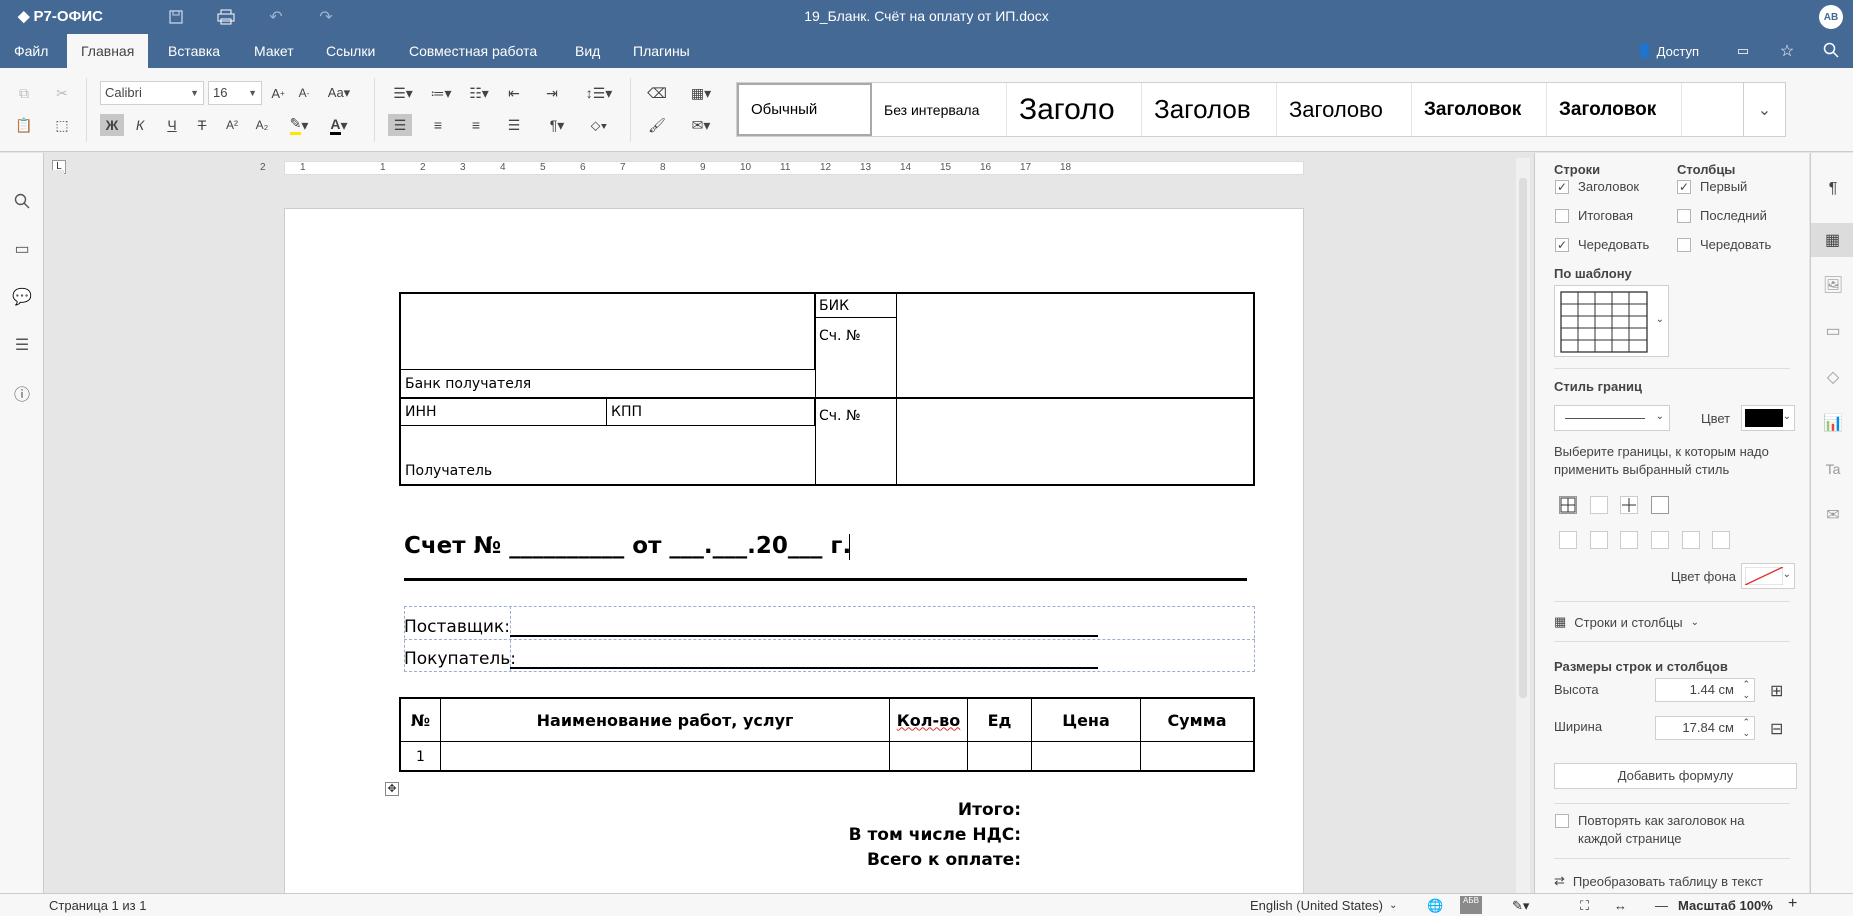 This screenshot has width=1853, height=916. I want to click on inner-vertical-border-icon, so click(1599, 540).